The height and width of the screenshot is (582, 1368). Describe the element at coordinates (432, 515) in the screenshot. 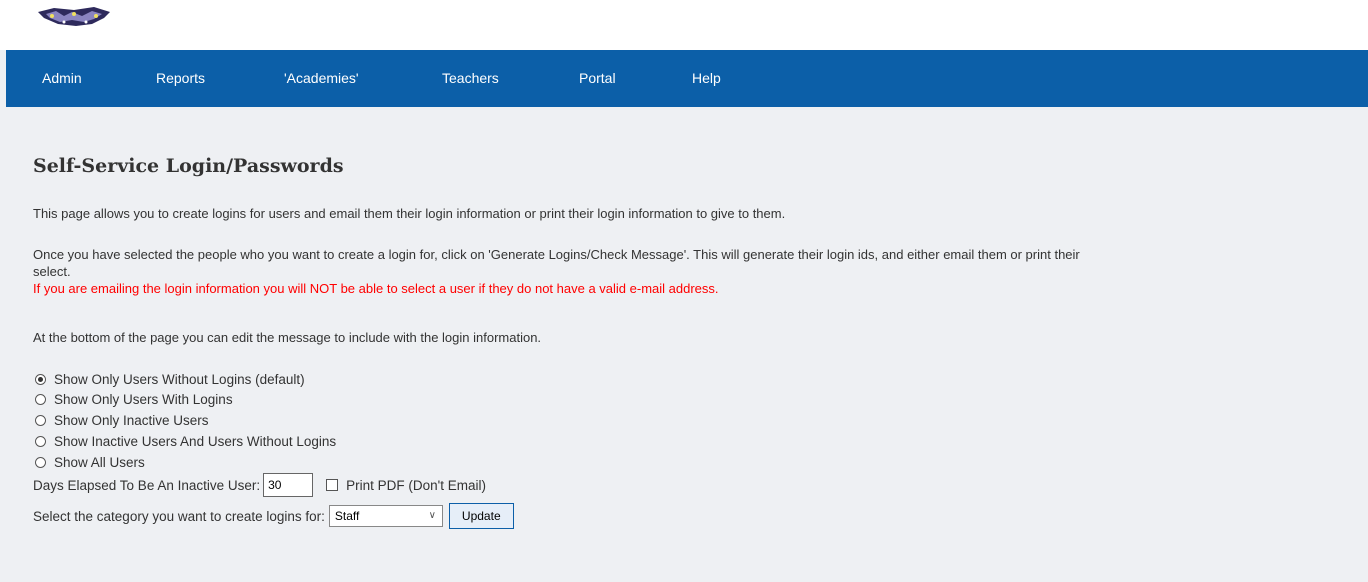

I see `chevron-down-icon: ∨` at that location.